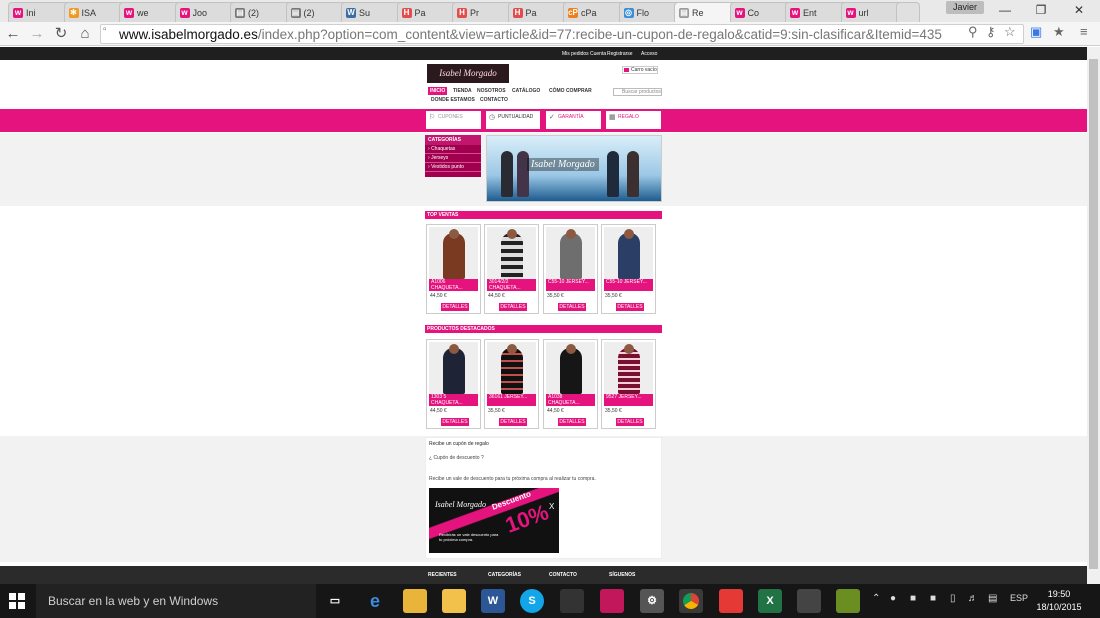 This screenshot has width=1100, height=618. Describe the element at coordinates (574, 168) in the screenshot. I see `hero-banner: Isabel Morgado` at that location.